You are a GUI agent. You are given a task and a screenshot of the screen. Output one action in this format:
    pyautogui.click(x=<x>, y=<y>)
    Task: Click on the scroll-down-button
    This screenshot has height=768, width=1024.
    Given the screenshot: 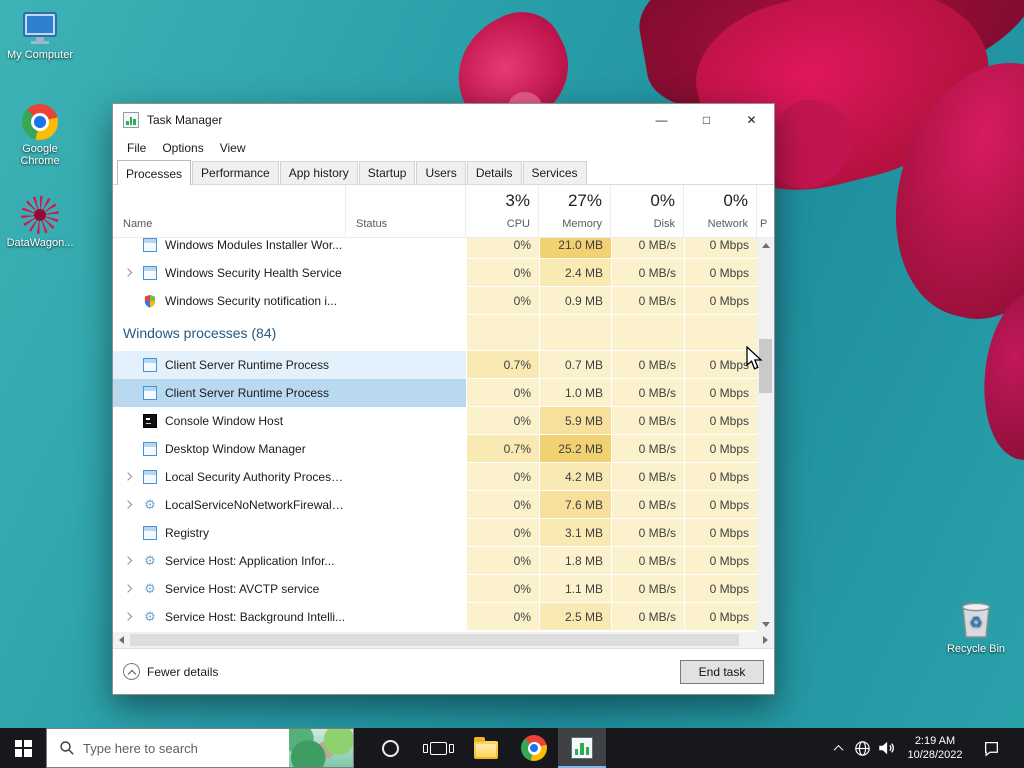 What is the action you would take?
    pyautogui.click(x=765, y=624)
    